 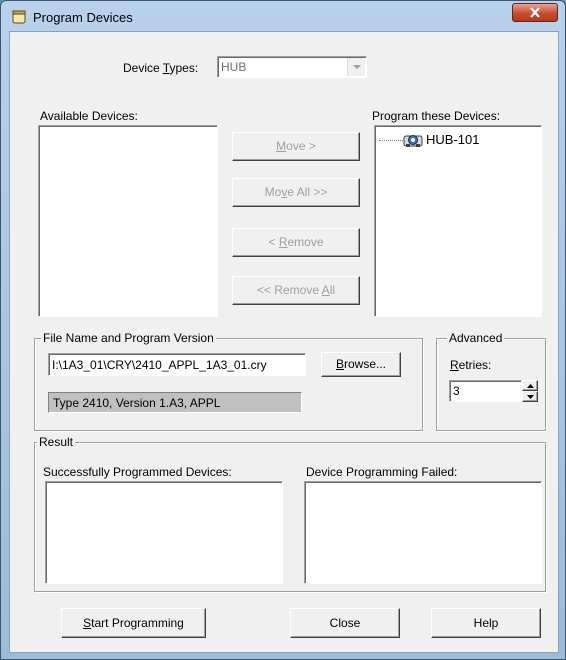 I want to click on file-path-input: I:\1A3_01\CRY\2410_APPL_1A3_01.cry, so click(x=177, y=364).